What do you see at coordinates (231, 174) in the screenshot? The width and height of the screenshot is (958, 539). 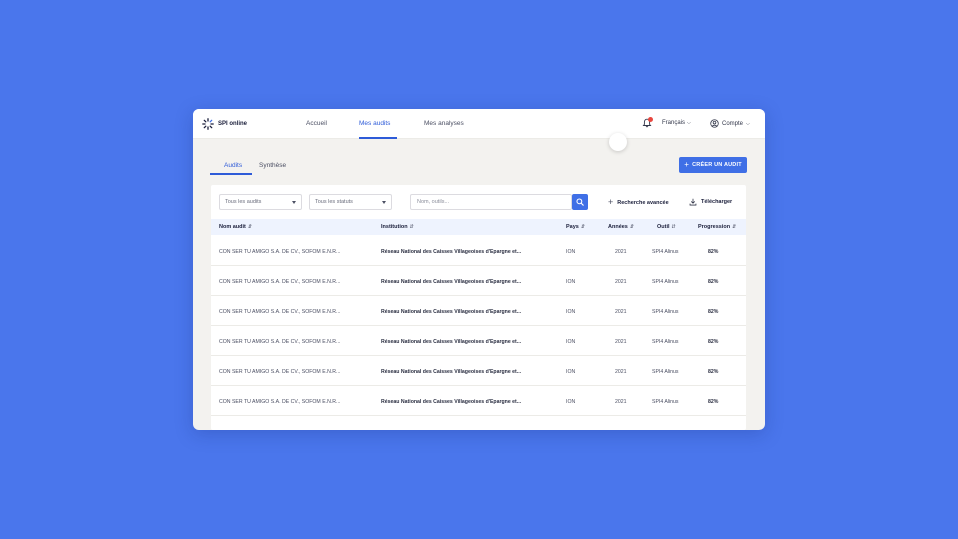 I see `active-tab-indicator` at bounding box center [231, 174].